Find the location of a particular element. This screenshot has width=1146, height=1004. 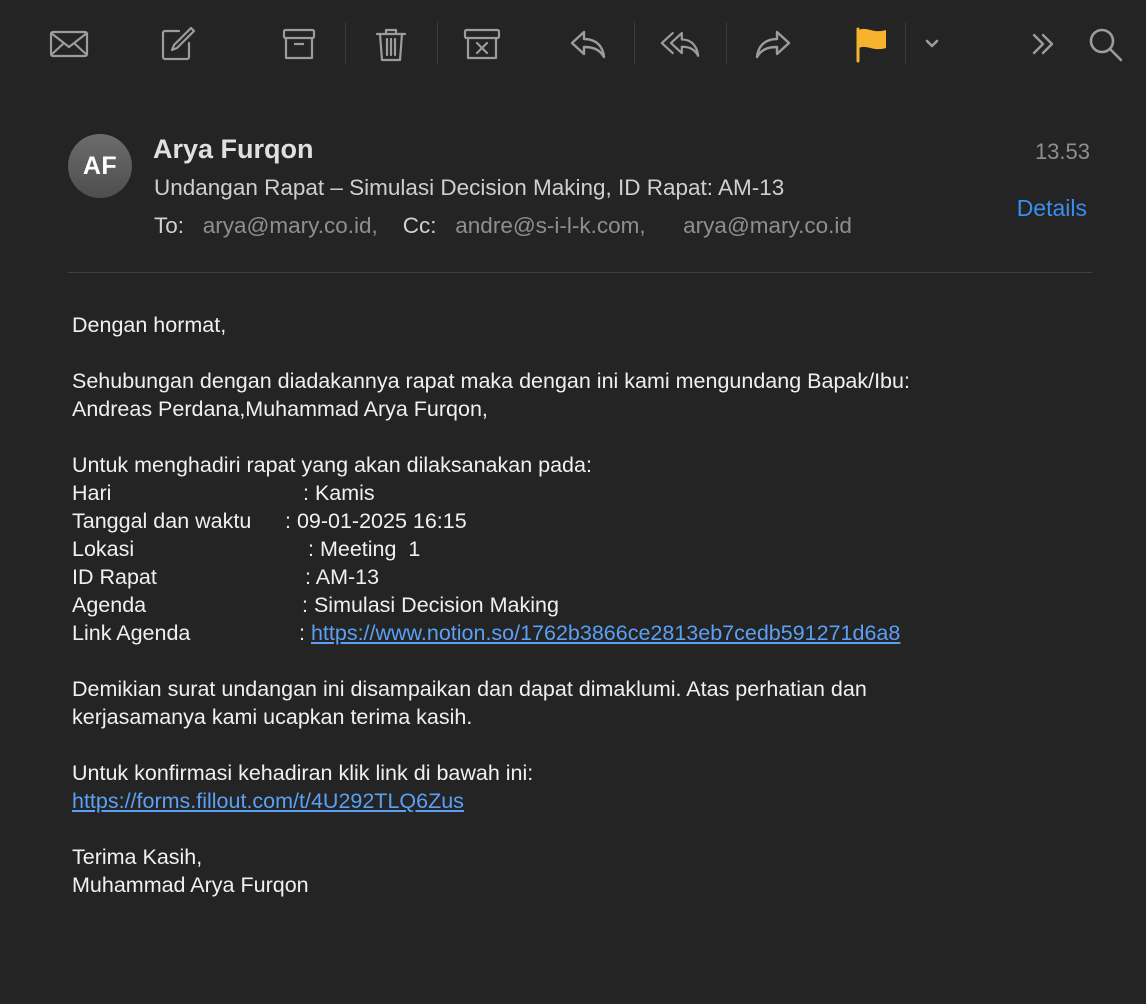

detail-row: Tanggal dan waktu : 09-01-2025 16:15 is located at coordinates (592, 521).